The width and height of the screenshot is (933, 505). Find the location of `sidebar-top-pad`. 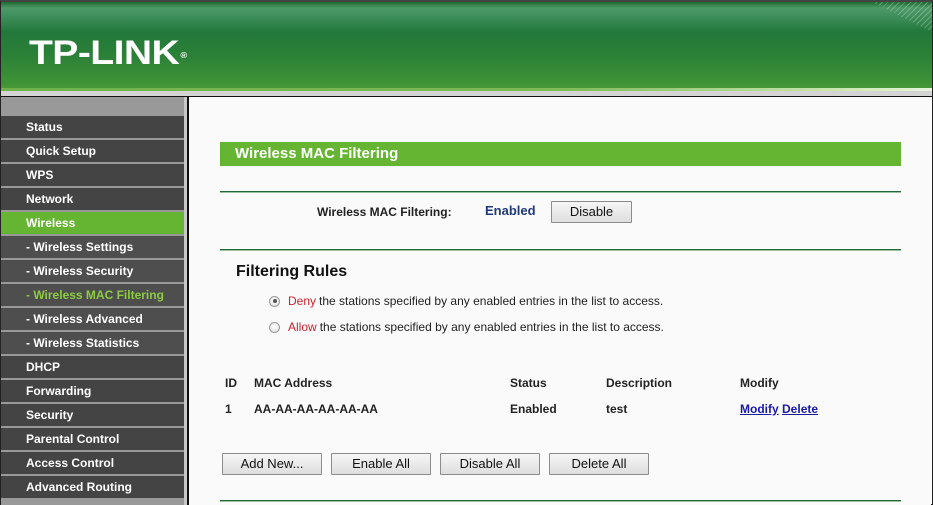

sidebar-top-pad is located at coordinates (94, 106).